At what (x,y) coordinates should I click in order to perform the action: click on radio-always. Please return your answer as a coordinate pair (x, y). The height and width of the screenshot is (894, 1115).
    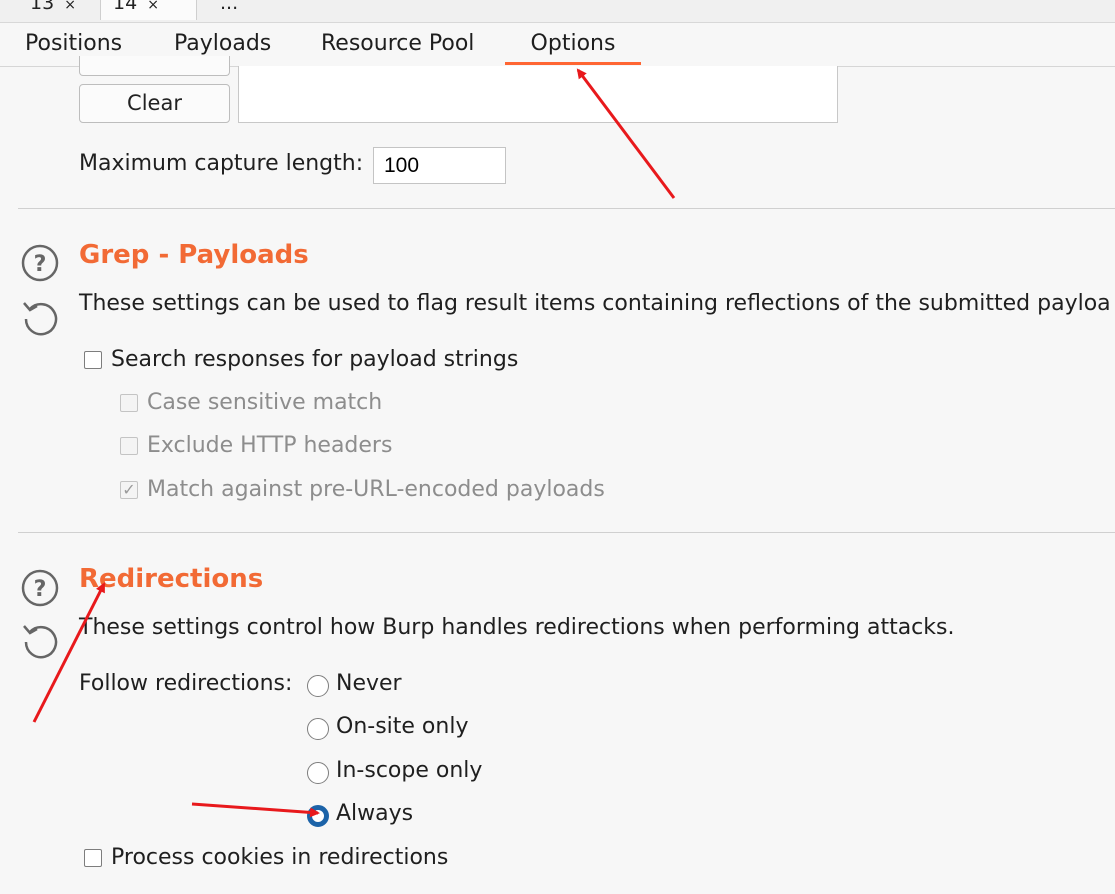
    Looking at the image, I should click on (318, 816).